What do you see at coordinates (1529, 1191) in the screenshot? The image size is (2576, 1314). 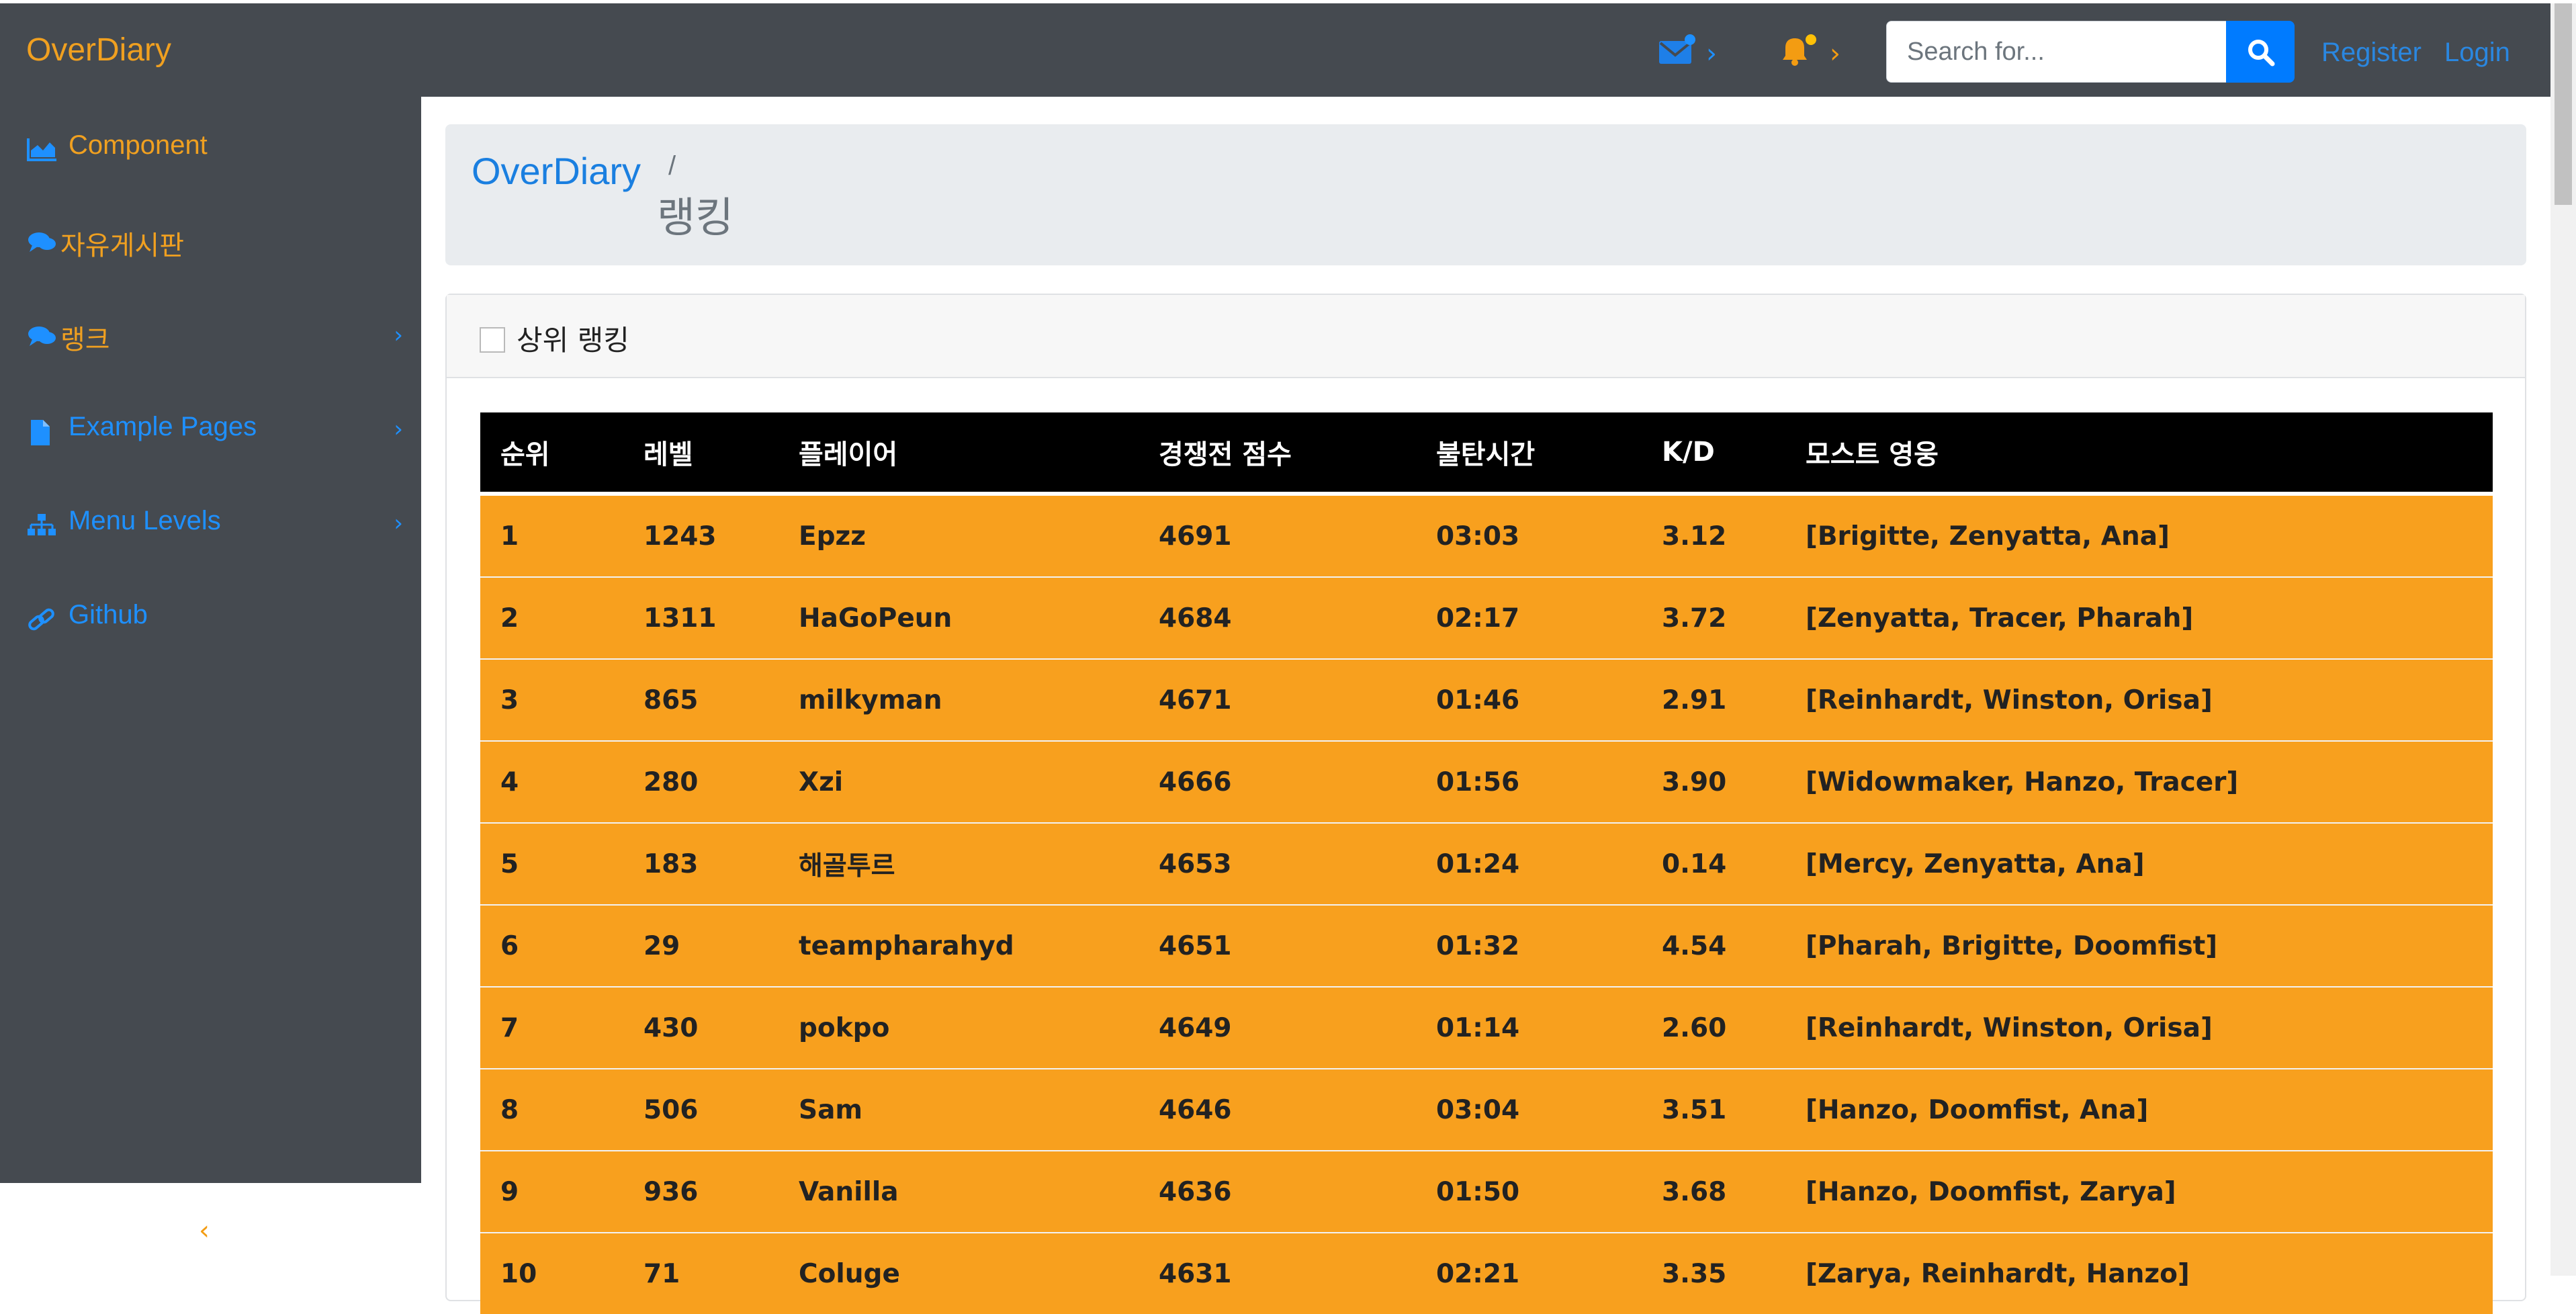 I see `table-cell: 01:50` at bounding box center [1529, 1191].